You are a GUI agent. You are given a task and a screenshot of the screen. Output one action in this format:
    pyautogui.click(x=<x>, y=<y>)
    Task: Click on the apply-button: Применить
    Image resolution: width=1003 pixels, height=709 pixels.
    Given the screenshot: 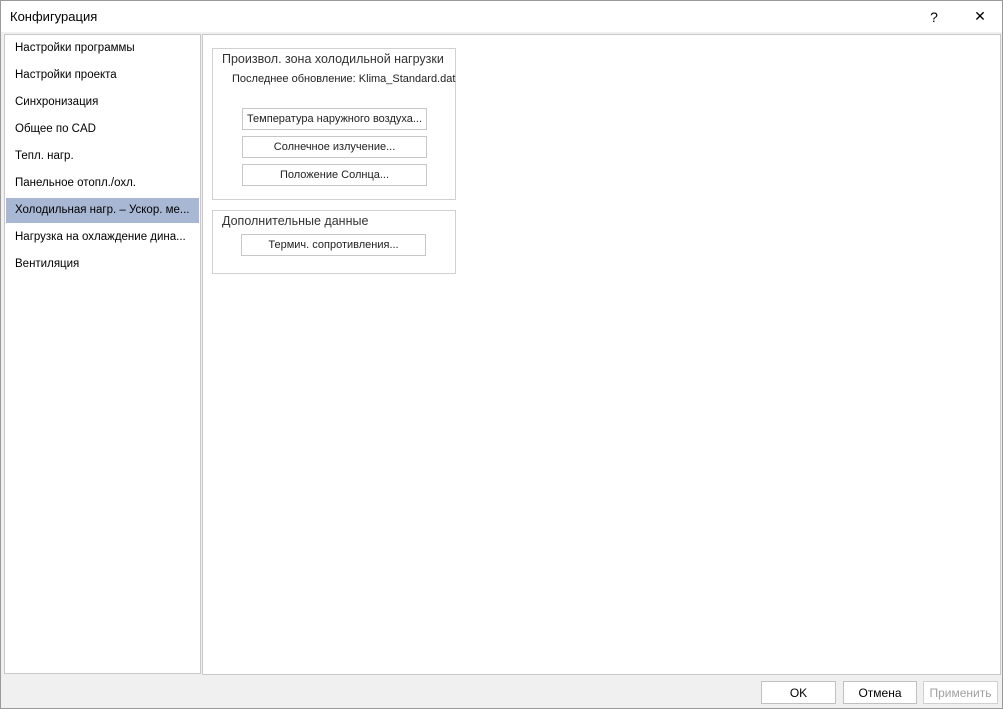 What is the action you would take?
    pyautogui.click(x=960, y=692)
    